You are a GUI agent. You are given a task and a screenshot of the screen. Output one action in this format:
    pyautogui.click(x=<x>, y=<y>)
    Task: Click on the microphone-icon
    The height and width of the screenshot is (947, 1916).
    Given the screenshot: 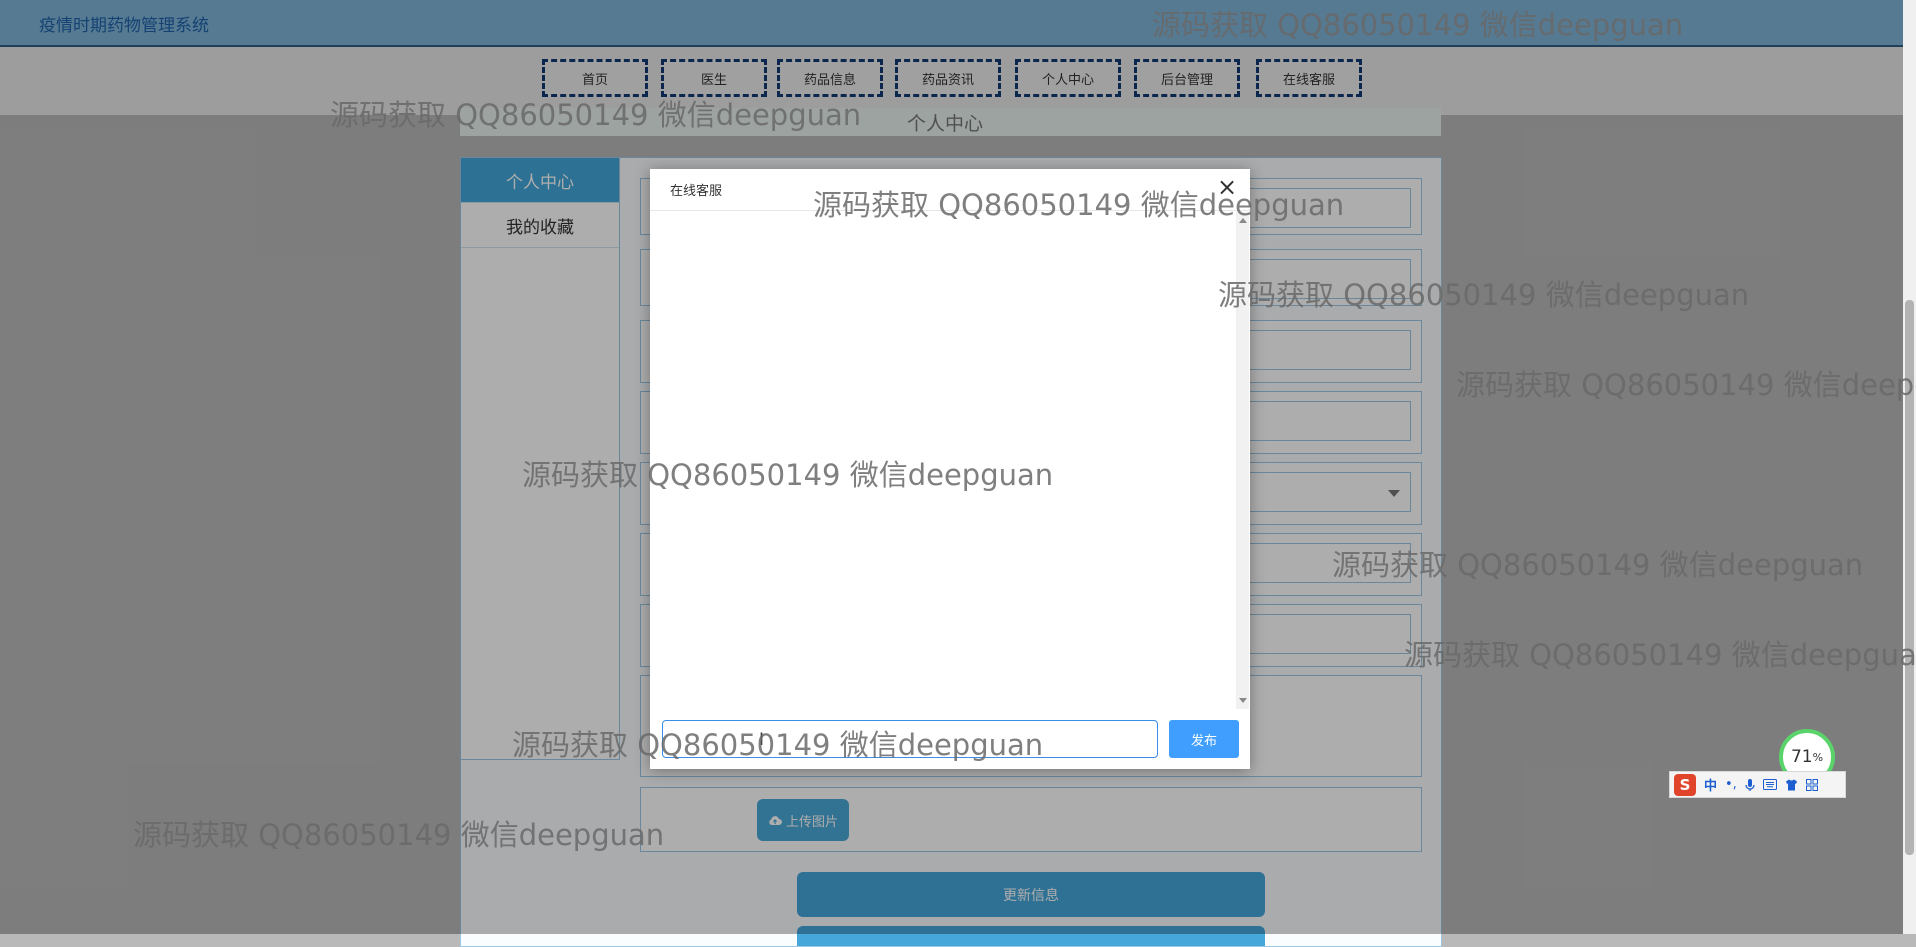 What is the action you would take?
    pyautogui.click(x=1750, y=785)
    